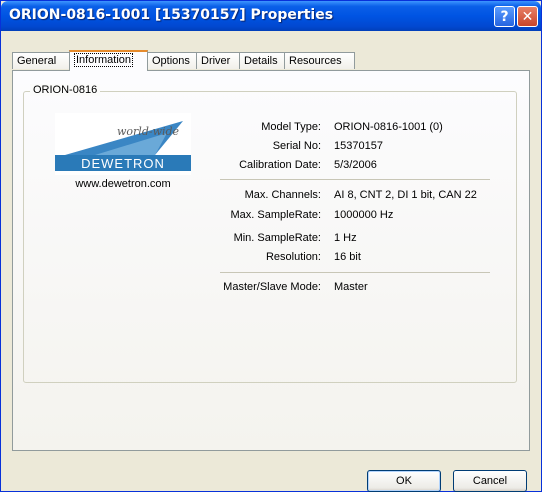 The width and height of the screenshot is (542, 492). I want to click on label-serial-no: Serial No:, so click(296, 146).